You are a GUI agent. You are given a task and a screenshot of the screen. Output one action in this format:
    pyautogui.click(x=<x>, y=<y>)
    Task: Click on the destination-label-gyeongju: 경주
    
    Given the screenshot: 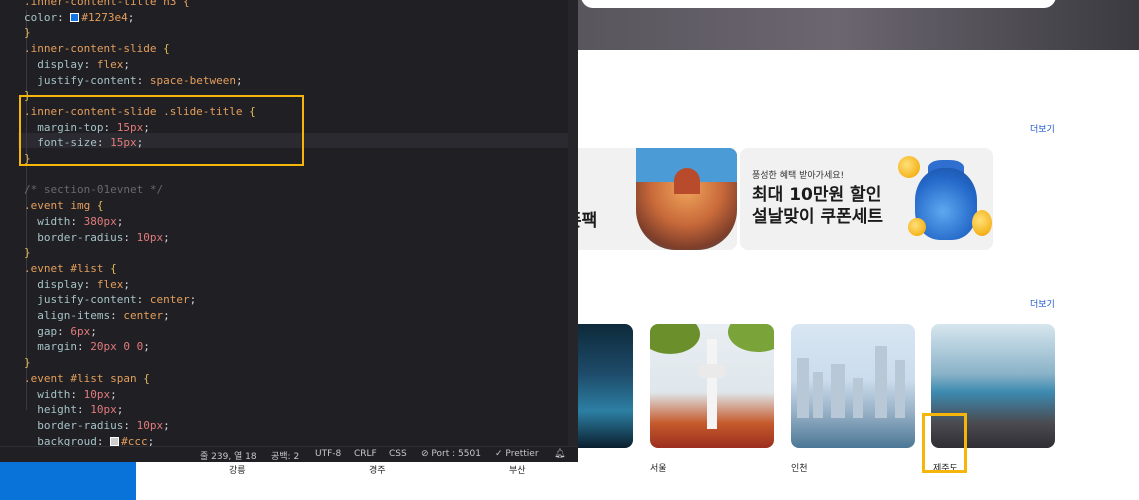 What is the action you would take?
    pyautogui.click(x=377, y=471)
    